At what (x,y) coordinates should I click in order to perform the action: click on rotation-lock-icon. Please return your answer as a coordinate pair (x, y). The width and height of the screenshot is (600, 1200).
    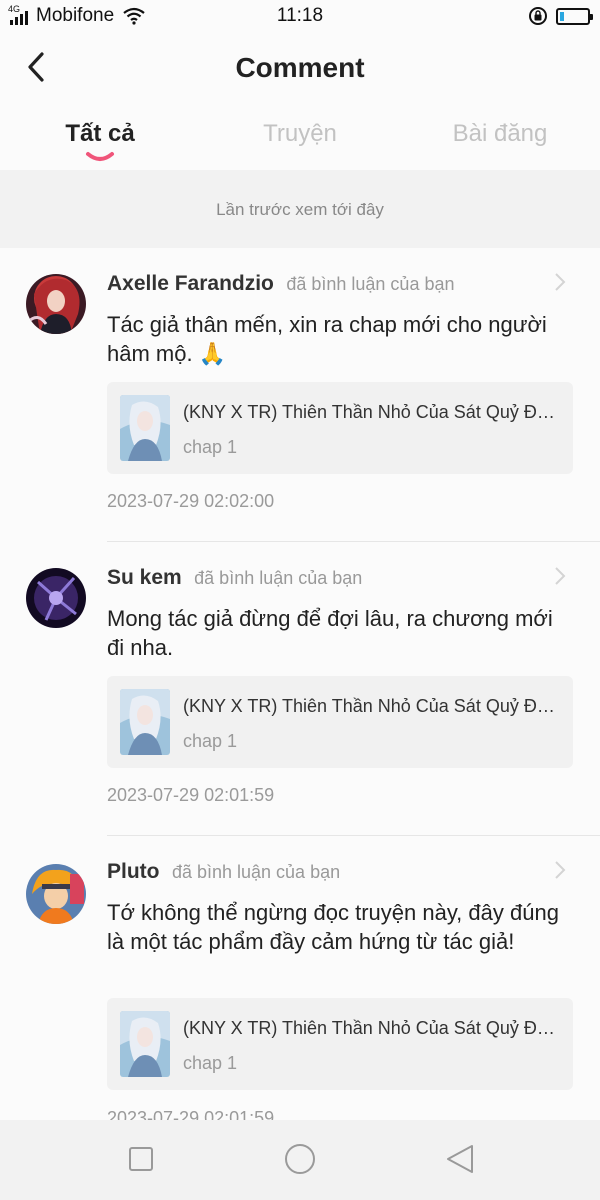
    Looking at the image, I should click on (538, 16).